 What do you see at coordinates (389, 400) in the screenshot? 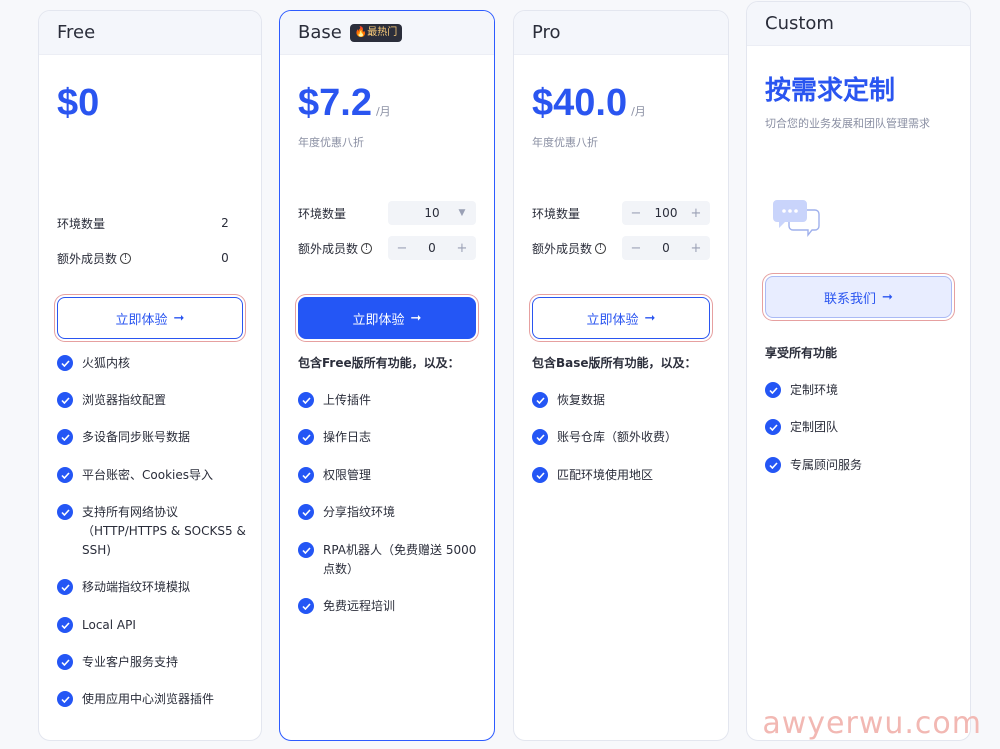
I see `feature-item: 上传插件` at bounding box center [389, 400].